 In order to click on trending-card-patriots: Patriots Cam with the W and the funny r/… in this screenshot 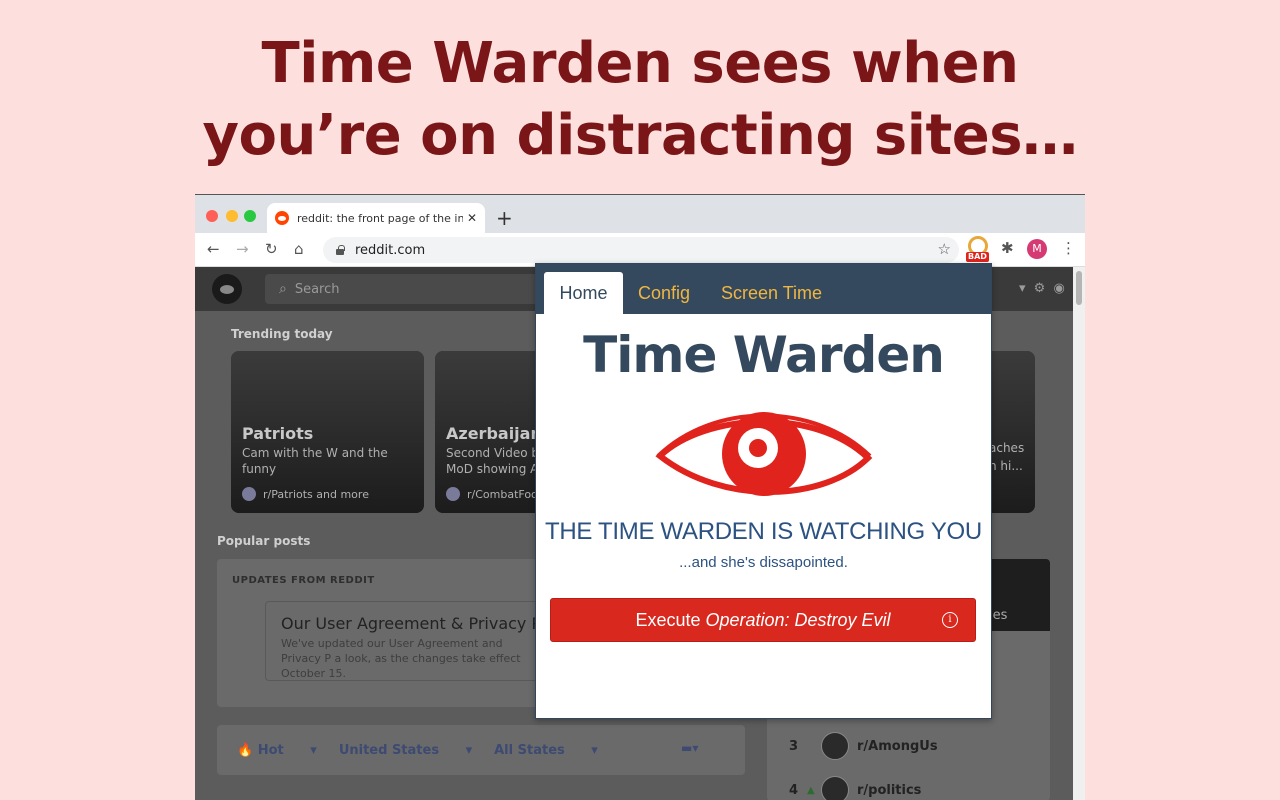, I will do `click(327, 432)`.